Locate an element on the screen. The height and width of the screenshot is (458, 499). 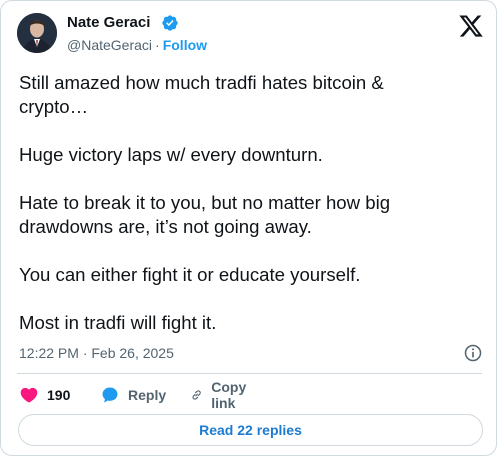
tweet-paragraph: Huge victory laps w/ every downturn. is located at coordinates (171, 154).